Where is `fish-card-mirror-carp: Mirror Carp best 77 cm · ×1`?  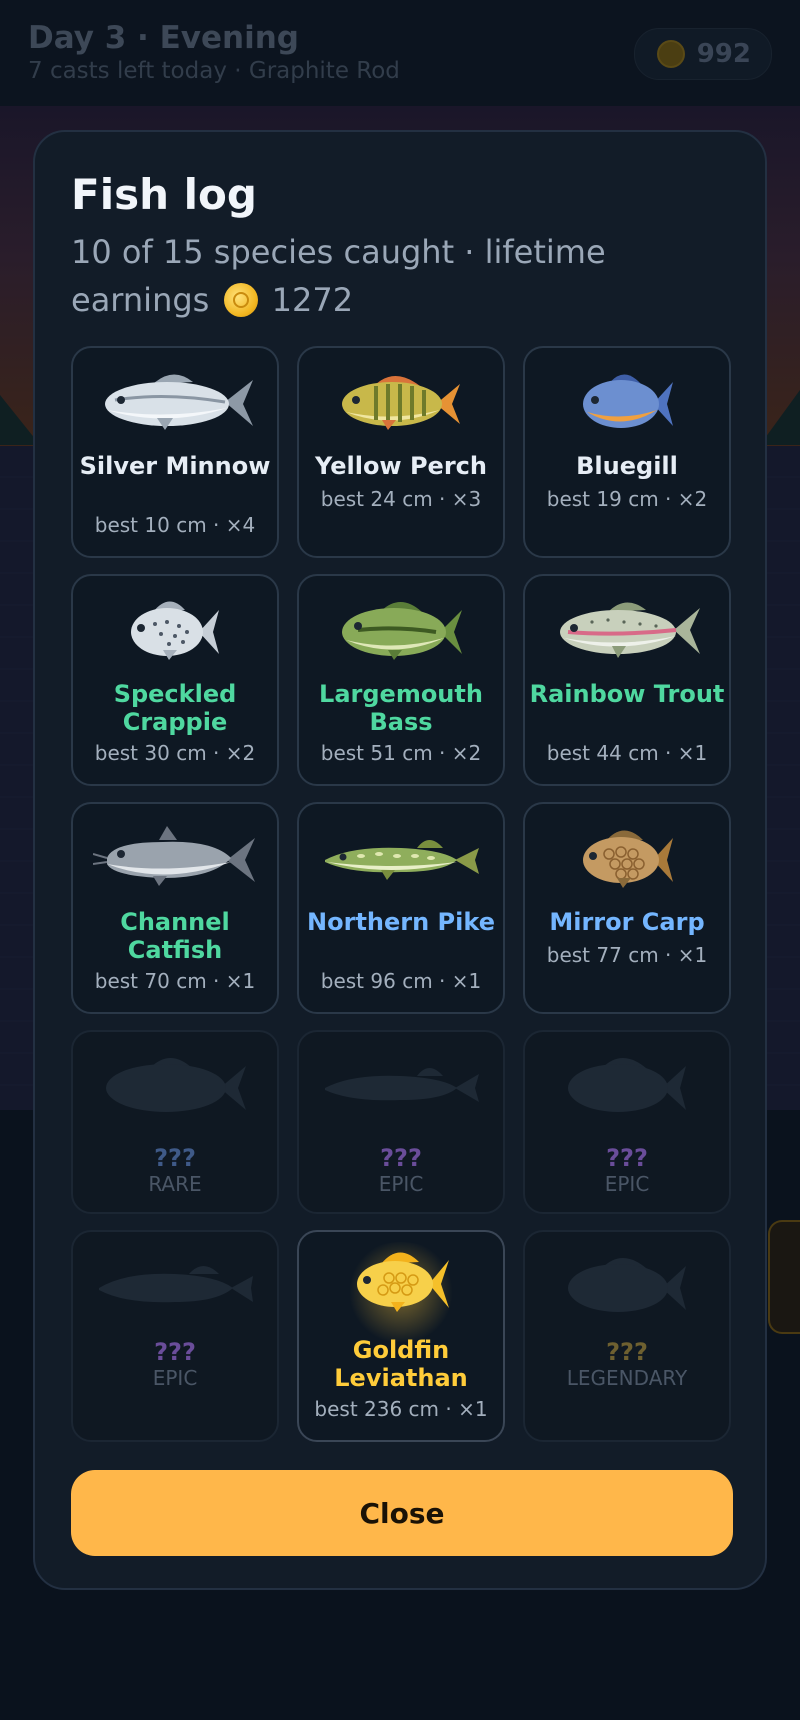 fish-card-mirror-carp: Mirror Carp best 77 cm · ×1 is located at coordinates (627, 908).